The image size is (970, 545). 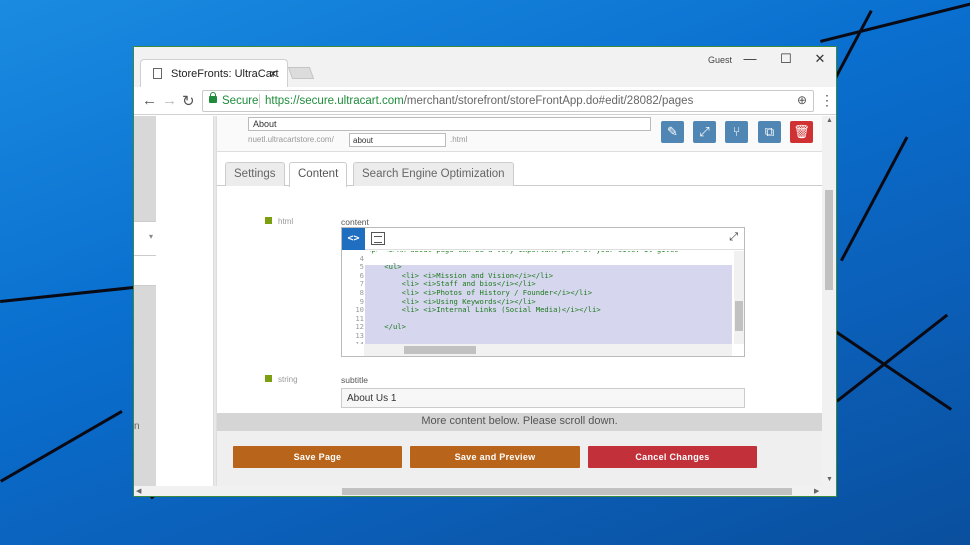 What do you see at coordinates (459, 139) in the screenshot?
I see `store-url-suffix: .html` at bounding box center [459, 139].